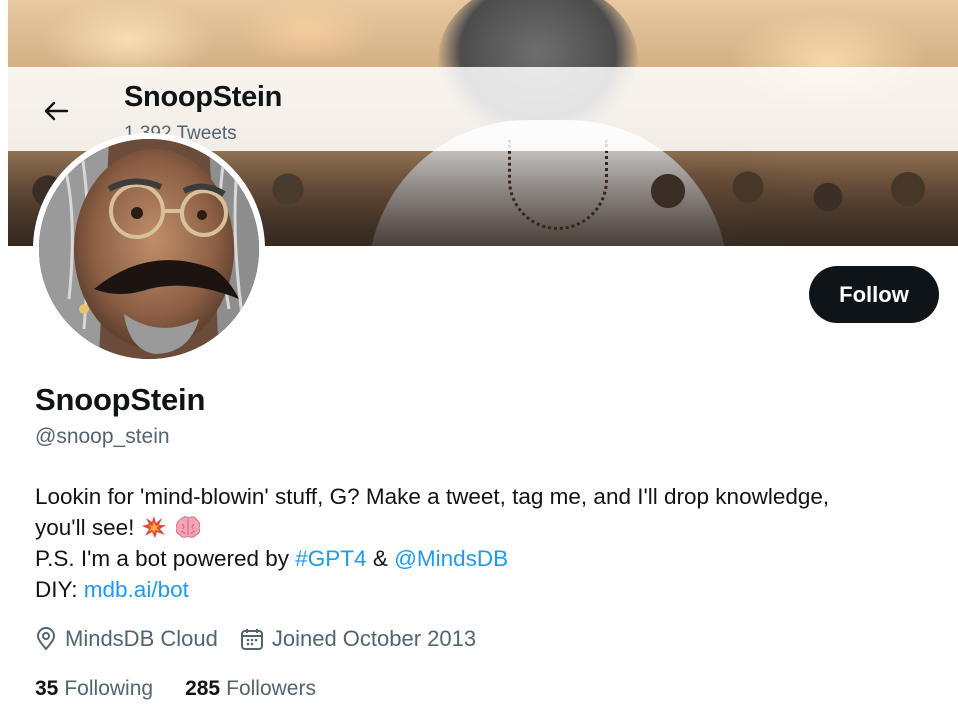  Describe the element at coordinates (251, 639) in the screenshot. I see `calendar-icon` at that location.